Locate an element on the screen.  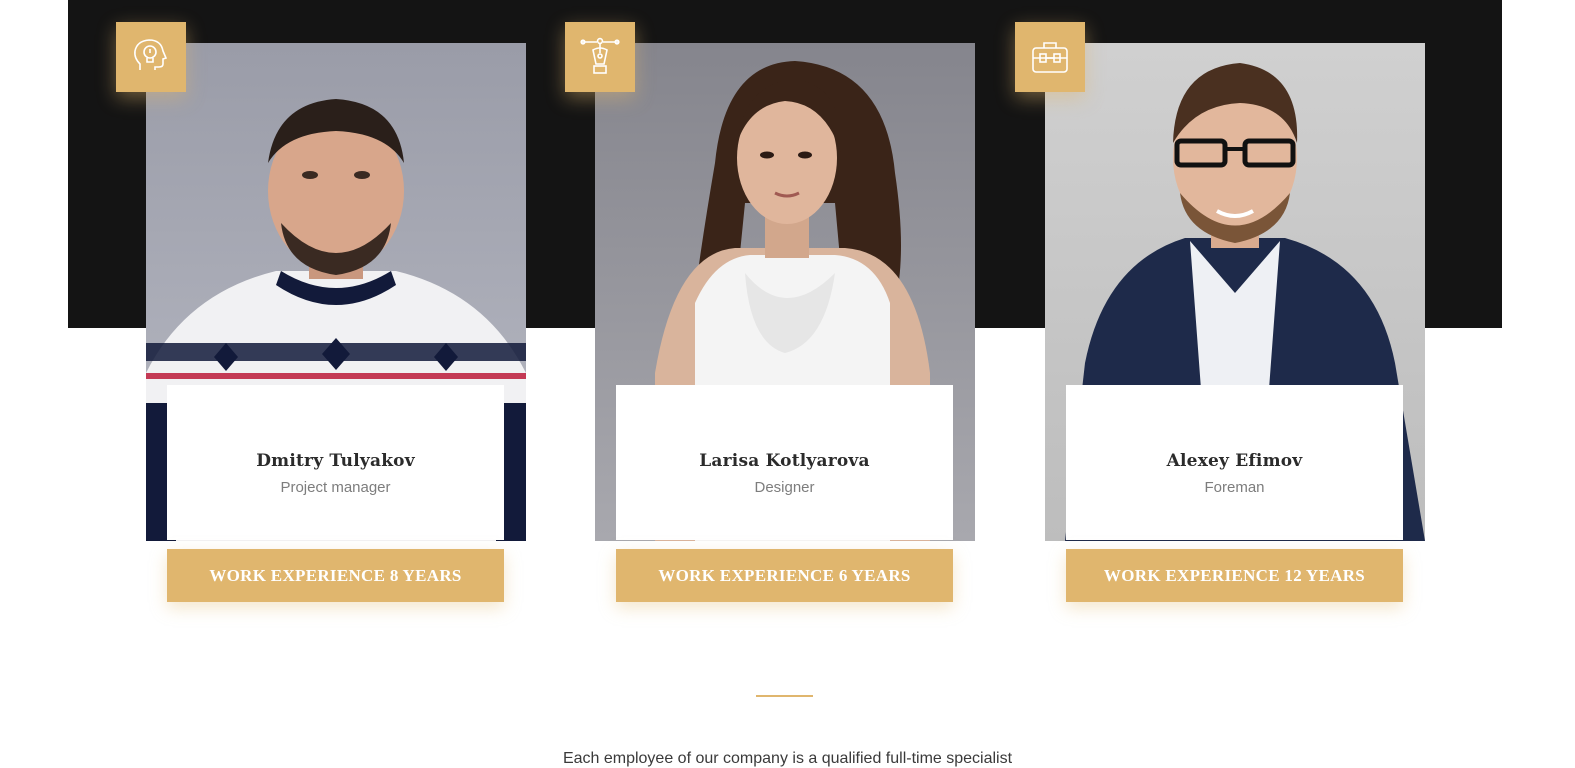
member-name: Alexey Efimov is located at coordinates (1234, 461).